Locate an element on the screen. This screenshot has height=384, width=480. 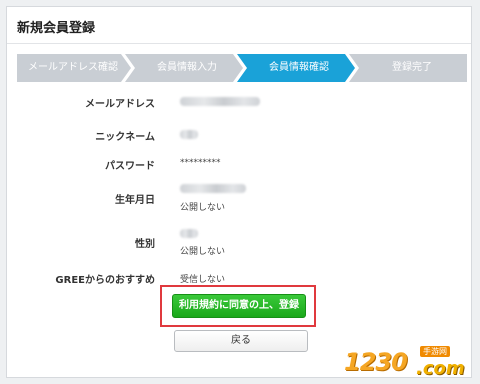
back-button: 戻る is located at coordinates (241, 341).